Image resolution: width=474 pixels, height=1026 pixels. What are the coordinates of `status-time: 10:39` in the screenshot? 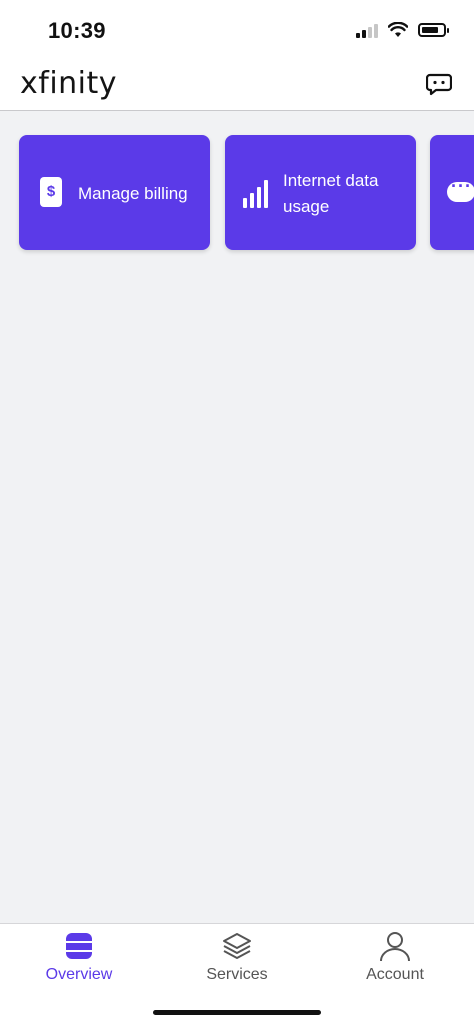 It's located at (77, 30).